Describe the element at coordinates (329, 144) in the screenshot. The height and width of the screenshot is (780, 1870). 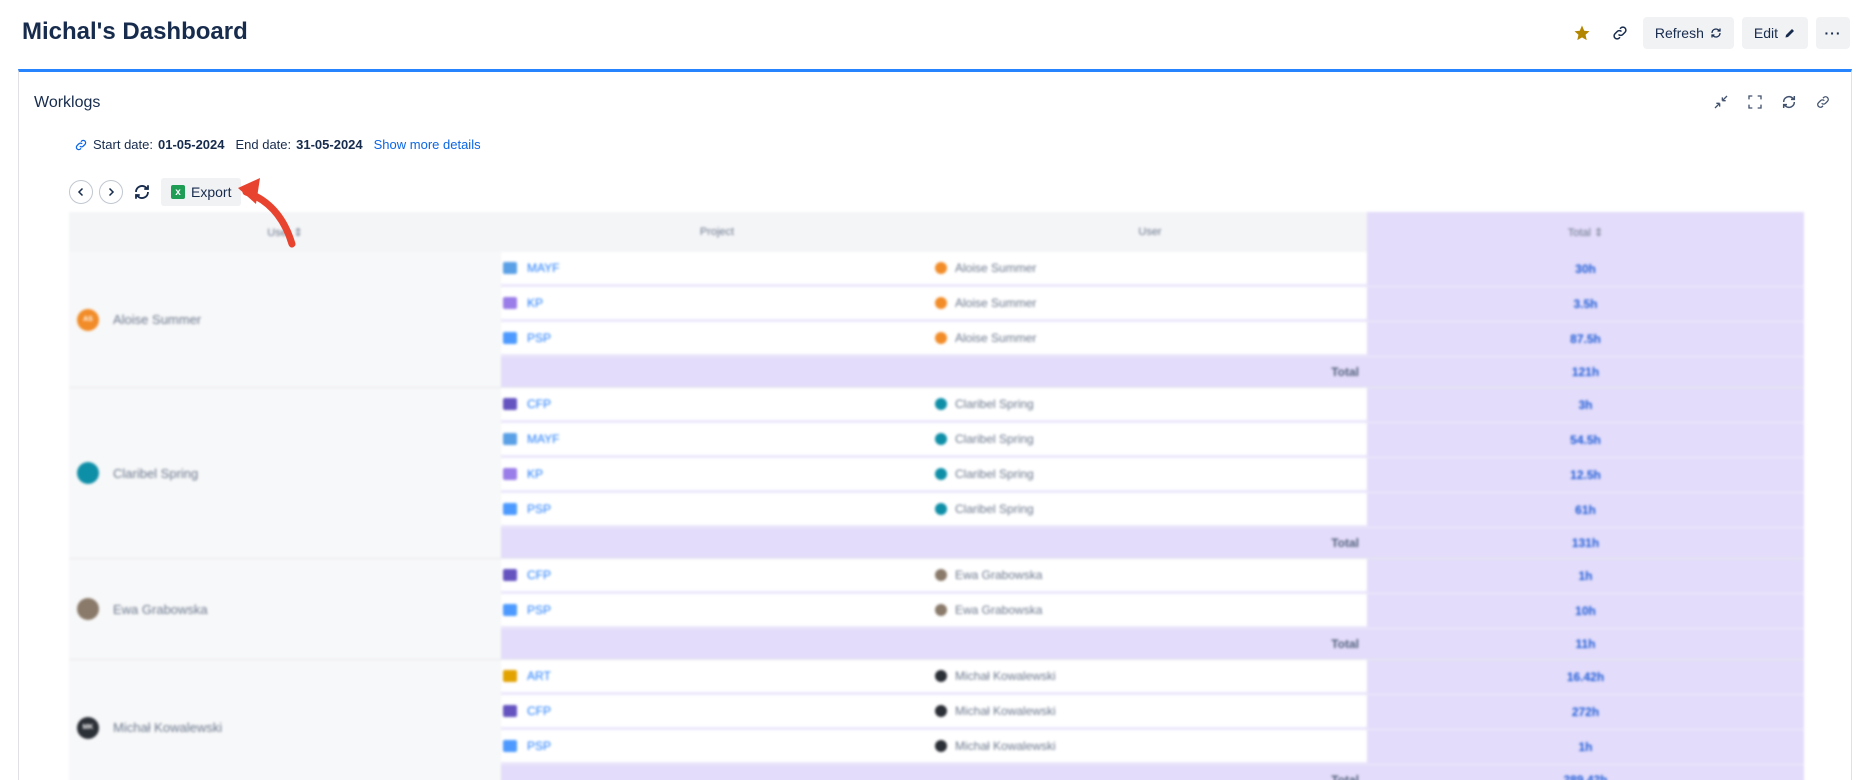
I see `end-date-value: 31-05-2024` at that location.